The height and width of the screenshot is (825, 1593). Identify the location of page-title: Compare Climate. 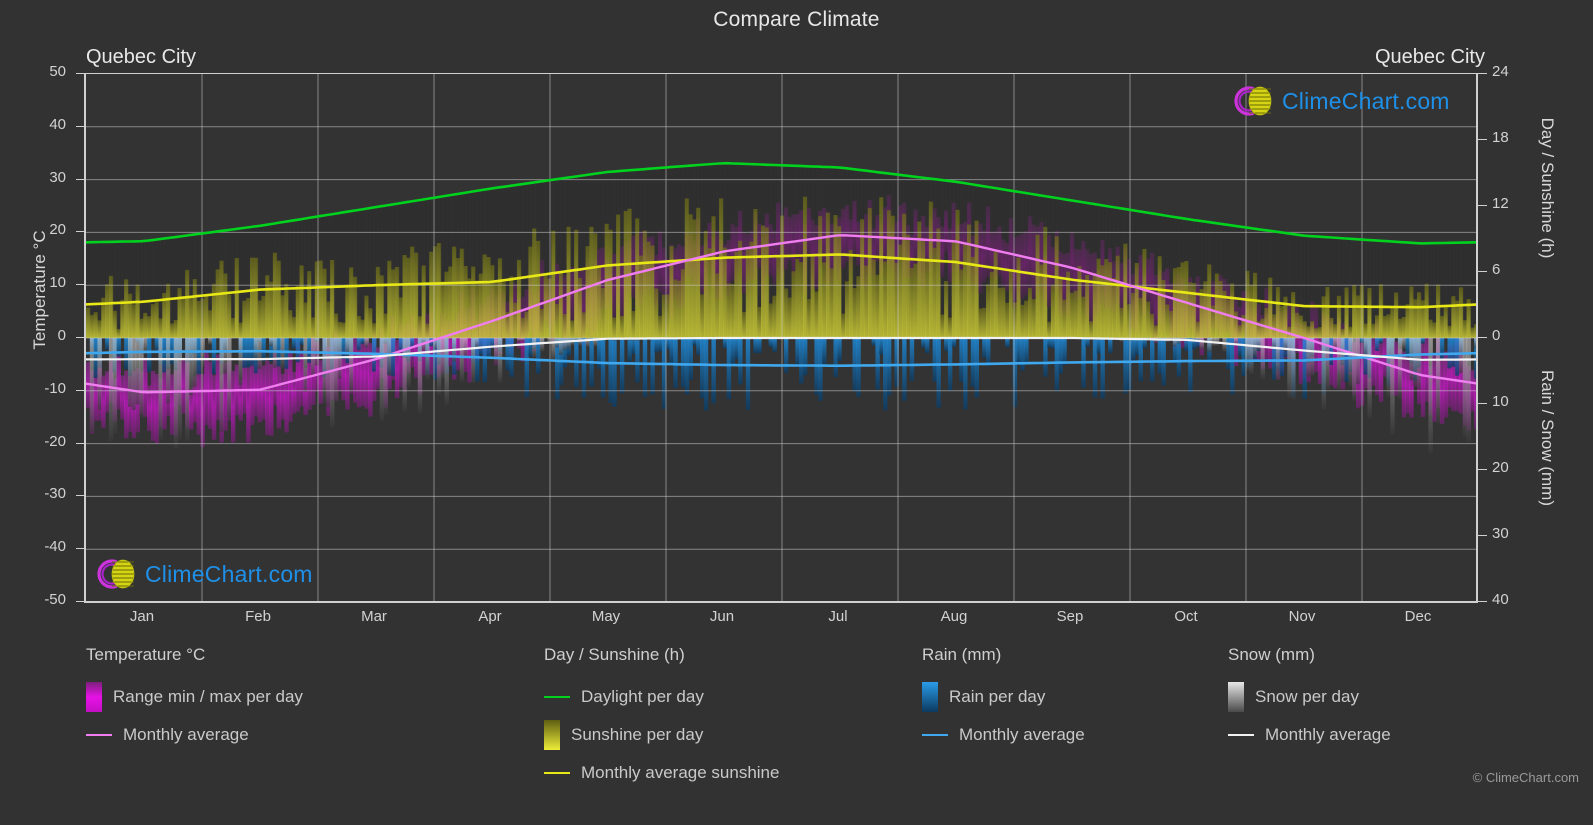
(796, 19).